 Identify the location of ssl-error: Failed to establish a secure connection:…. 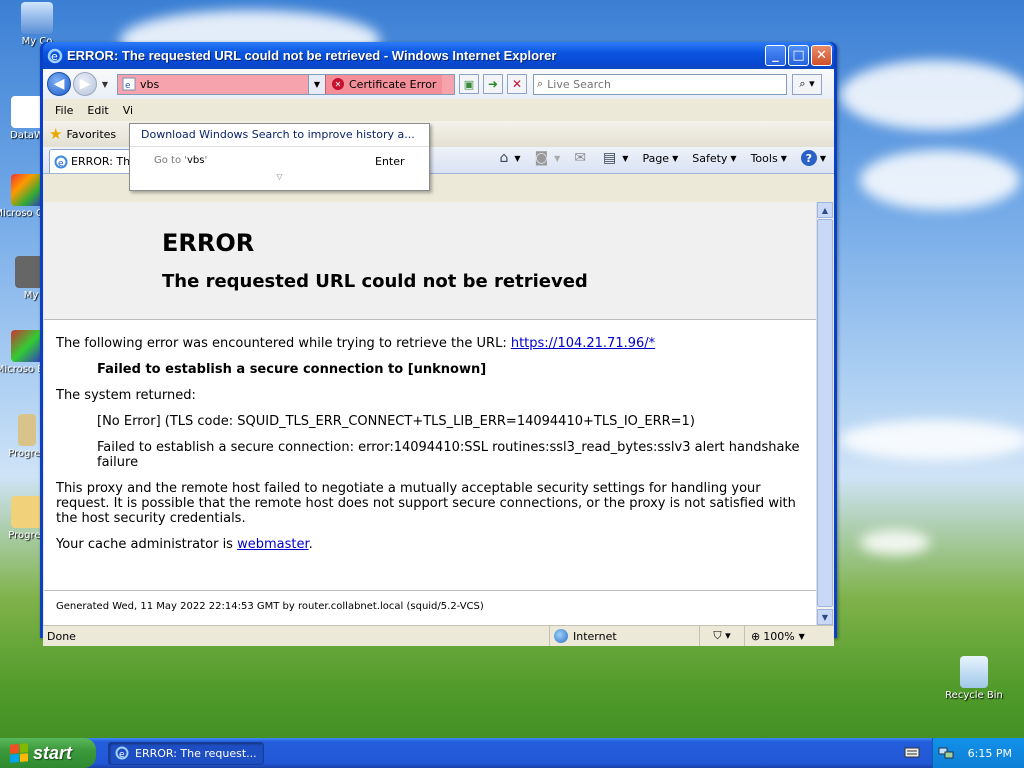
(448, 455).